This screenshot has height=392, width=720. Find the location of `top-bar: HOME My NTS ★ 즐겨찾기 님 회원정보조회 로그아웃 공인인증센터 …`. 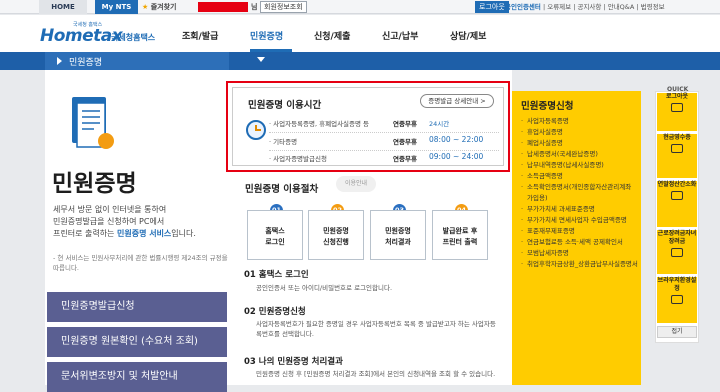

top-bar: HOME My NTS ★ 즐겨찾기 님 회원정보조회 로그아웃 공인인증센터 … is located at coordinates (360, 7).